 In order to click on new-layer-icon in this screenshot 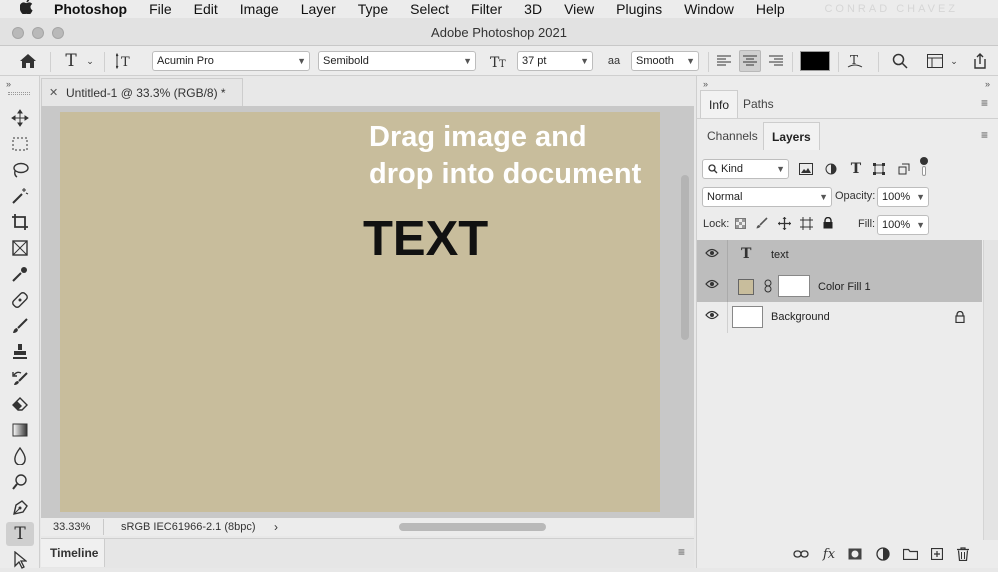, I will do `click(937, 554)`.